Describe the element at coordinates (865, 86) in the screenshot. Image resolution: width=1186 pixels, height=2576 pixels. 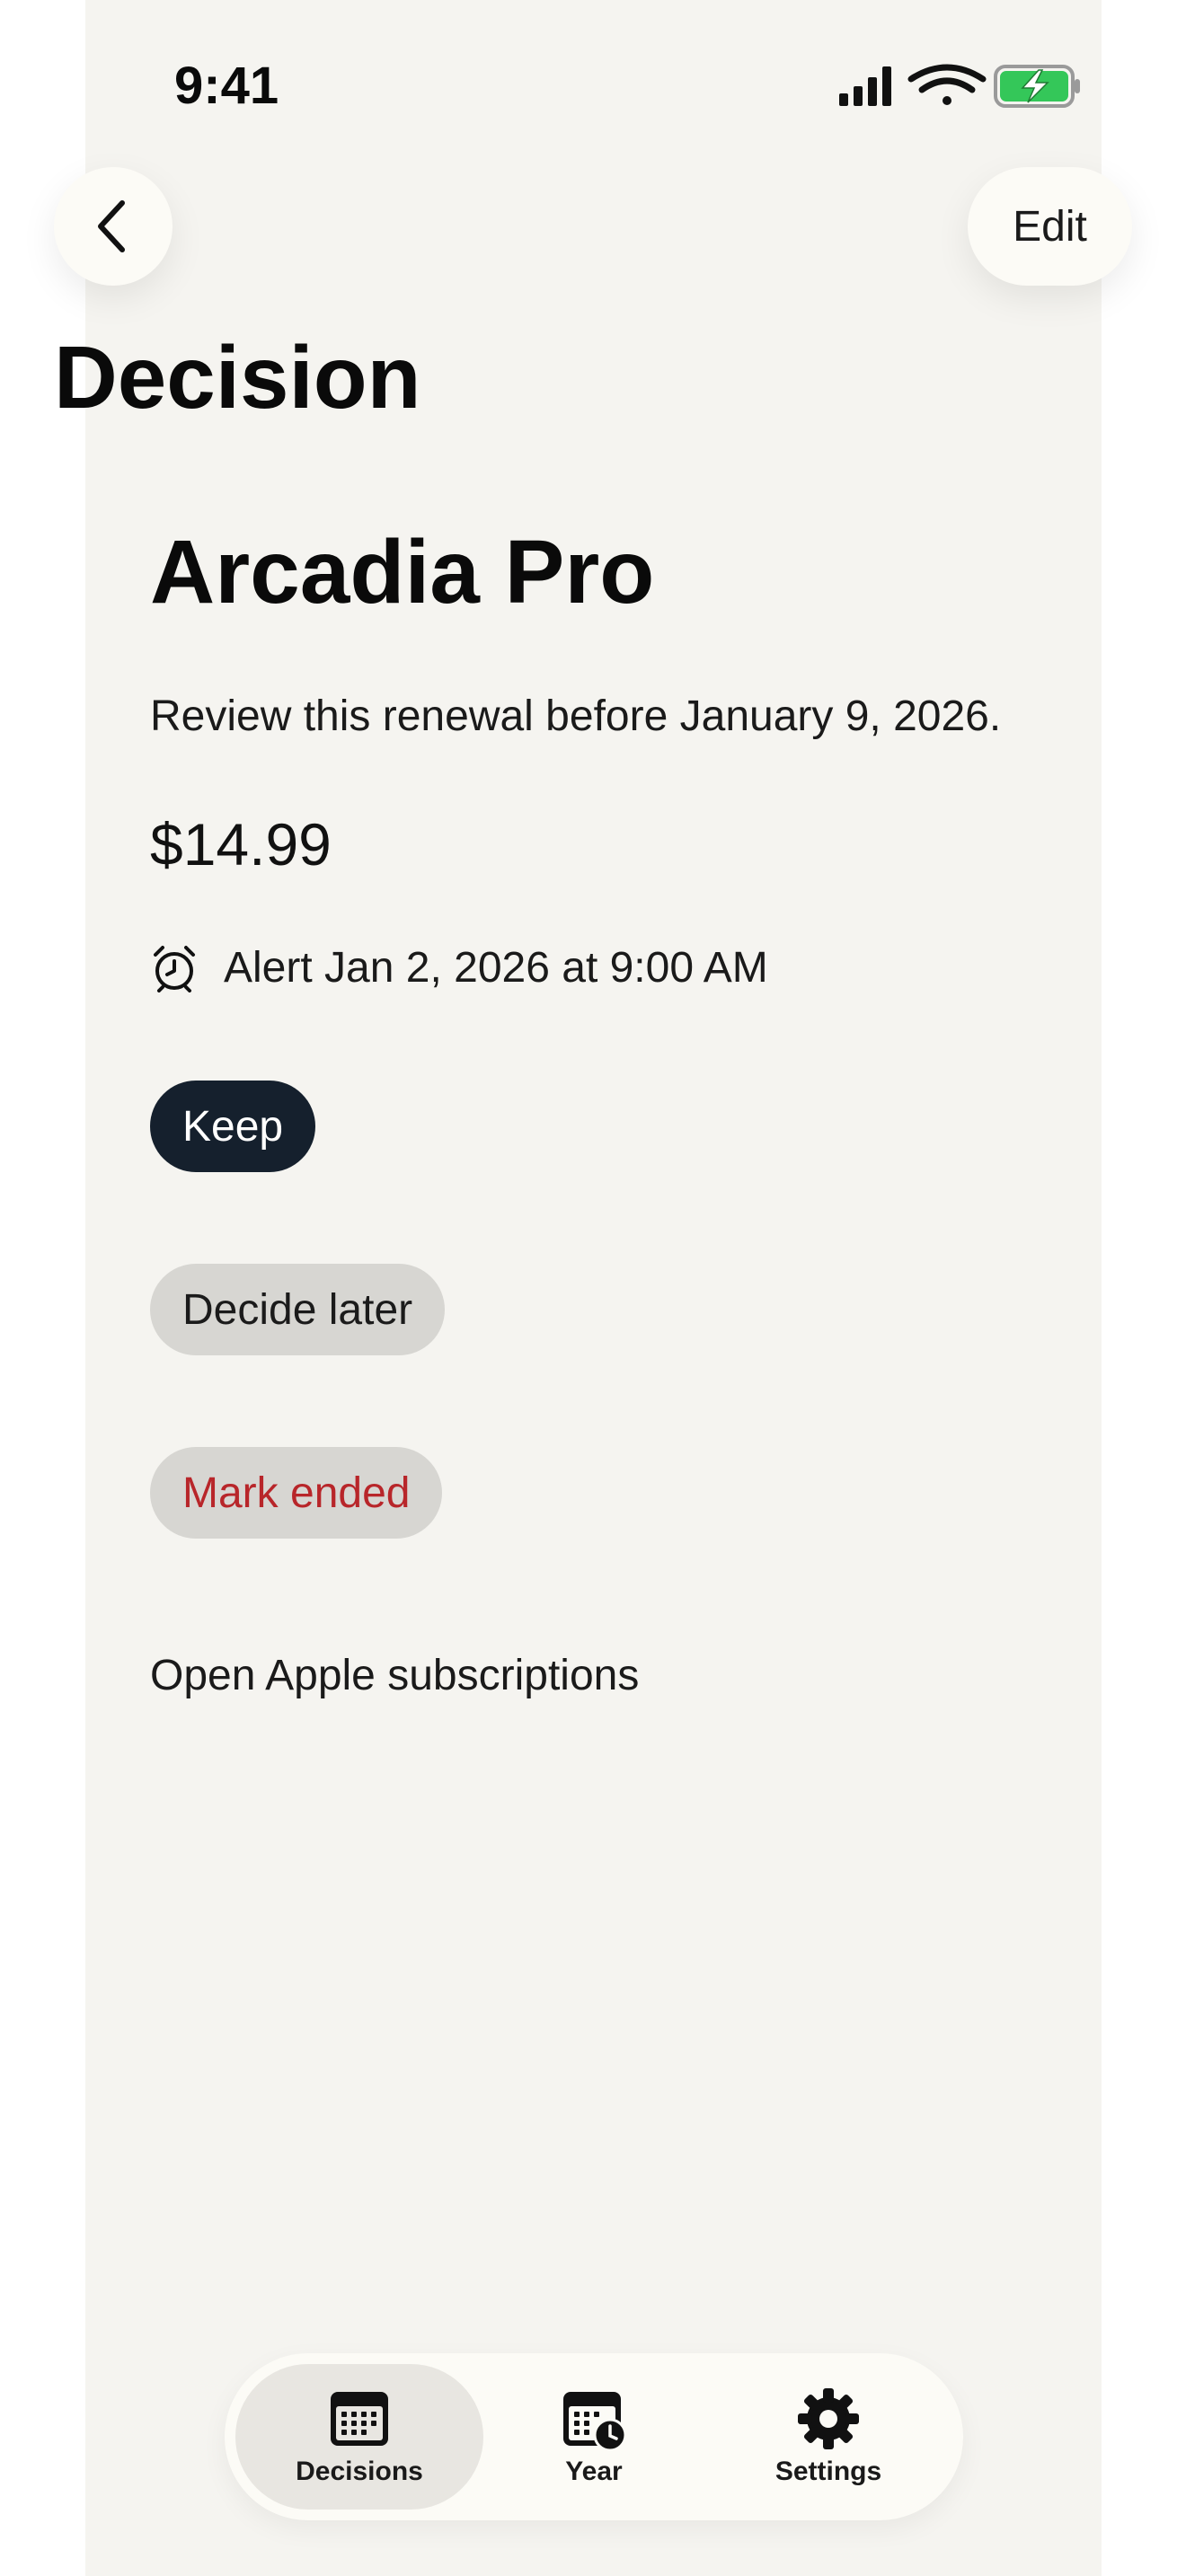
I see `signal-icon` at that location.